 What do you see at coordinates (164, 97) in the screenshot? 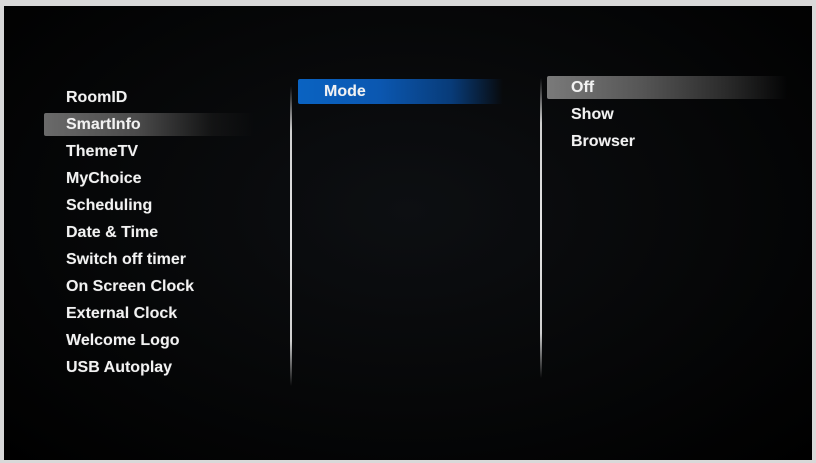
I see `menu-item-roomid: RoomID` at bounding box center [164, 97].